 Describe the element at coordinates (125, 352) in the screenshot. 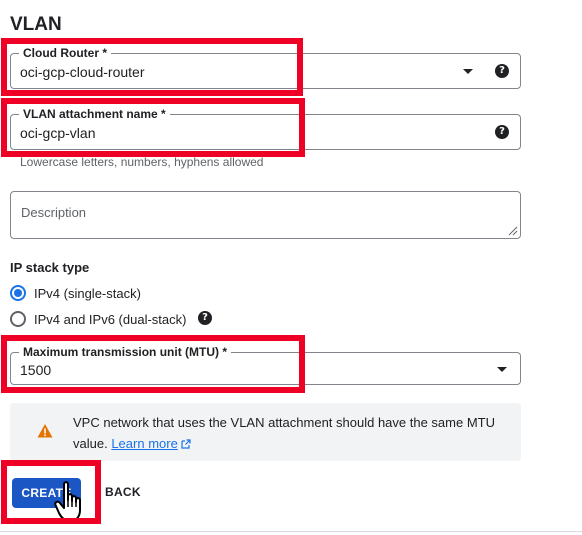

I see `mtu-label: Maximum transmission unit (MTU) *` at that location.